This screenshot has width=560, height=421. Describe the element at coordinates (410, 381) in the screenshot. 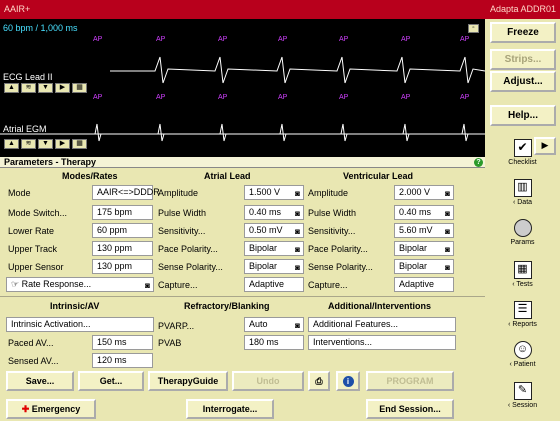

I see `program-button: PROGRAM` at that location.